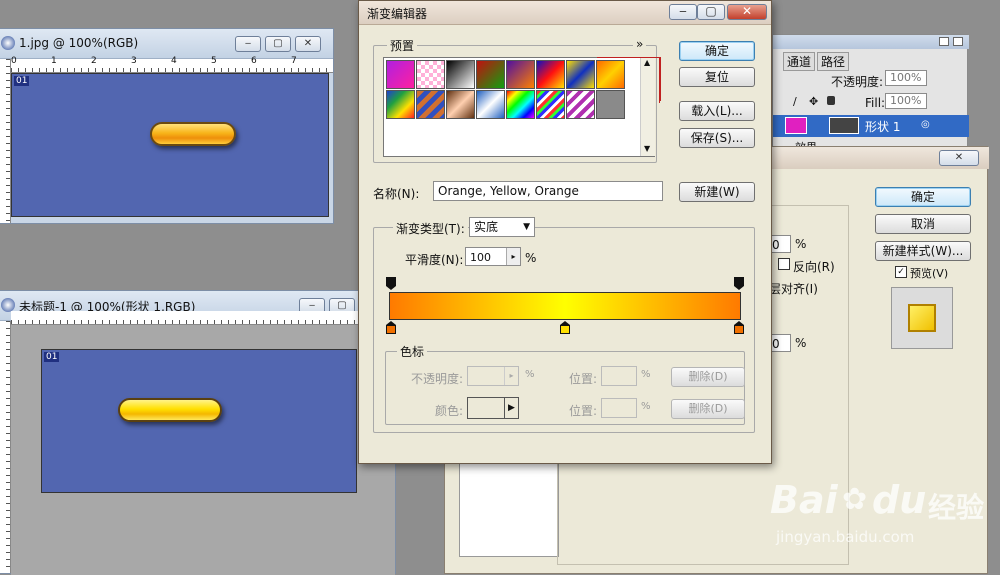  Describe the element at coordinates (502, 227) in the screenshot. I see `gradient-type-select: 实底 ▼` at that location.